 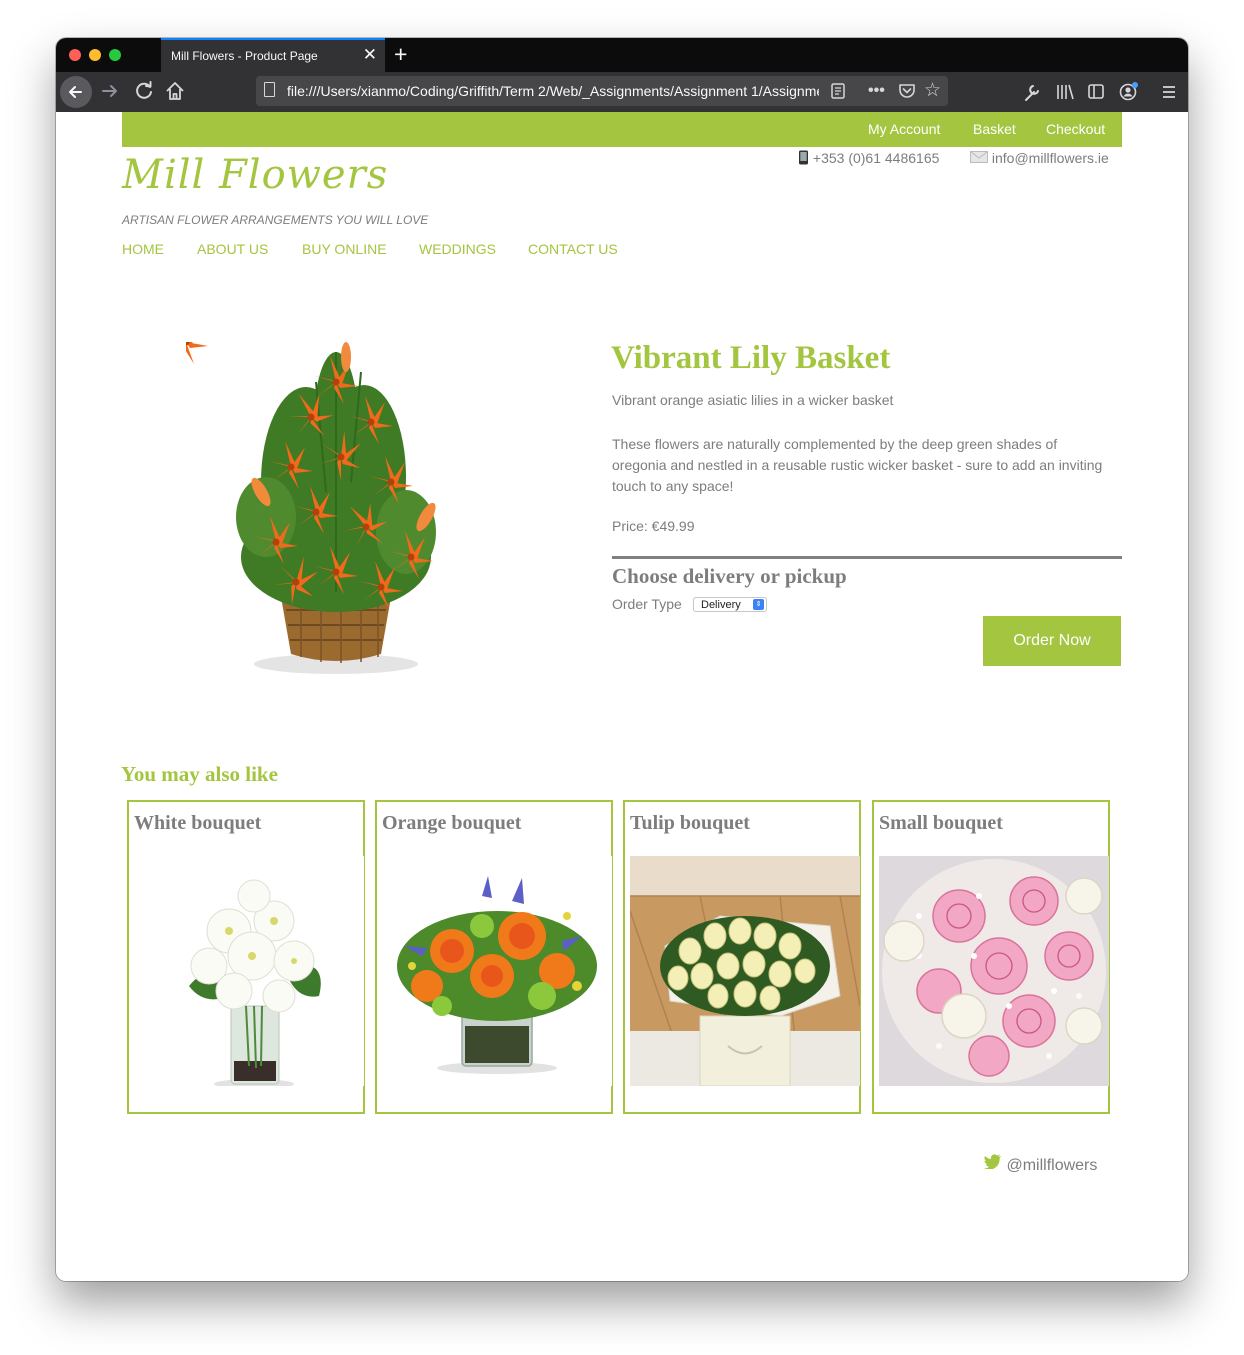 I want to click on email-contact: info@millflowers.ie, so click(x=1039, y=158).